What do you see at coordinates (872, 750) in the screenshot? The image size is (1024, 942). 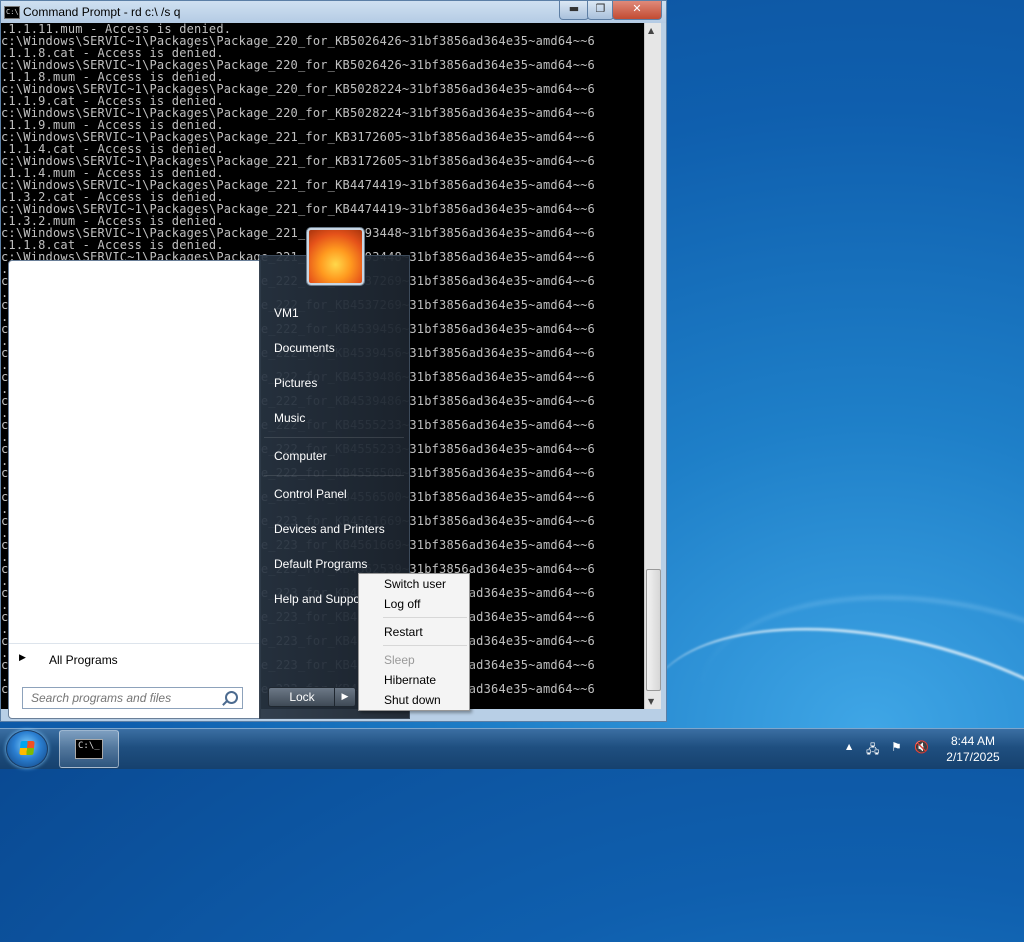 I see `network-icon: 🖧` at bounding box center [872, 750].